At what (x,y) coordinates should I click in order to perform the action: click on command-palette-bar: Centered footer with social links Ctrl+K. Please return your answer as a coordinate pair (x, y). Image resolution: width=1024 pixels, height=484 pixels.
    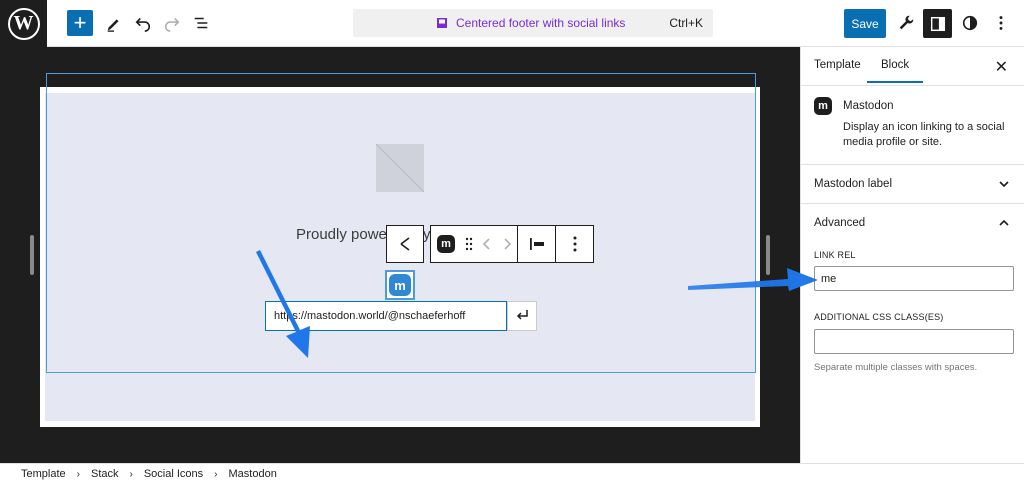
    Looking at the image, I should click on (533, 23).